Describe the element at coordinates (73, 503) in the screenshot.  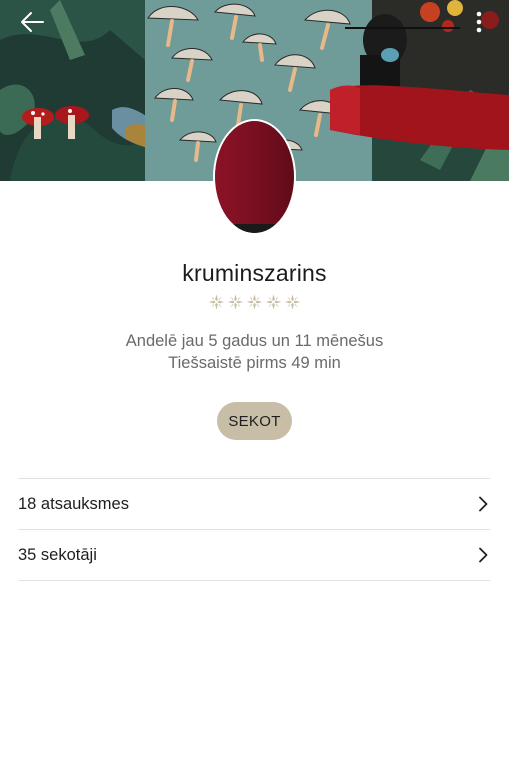
I see `reviews-label: 18 atsauksmes` at that location.